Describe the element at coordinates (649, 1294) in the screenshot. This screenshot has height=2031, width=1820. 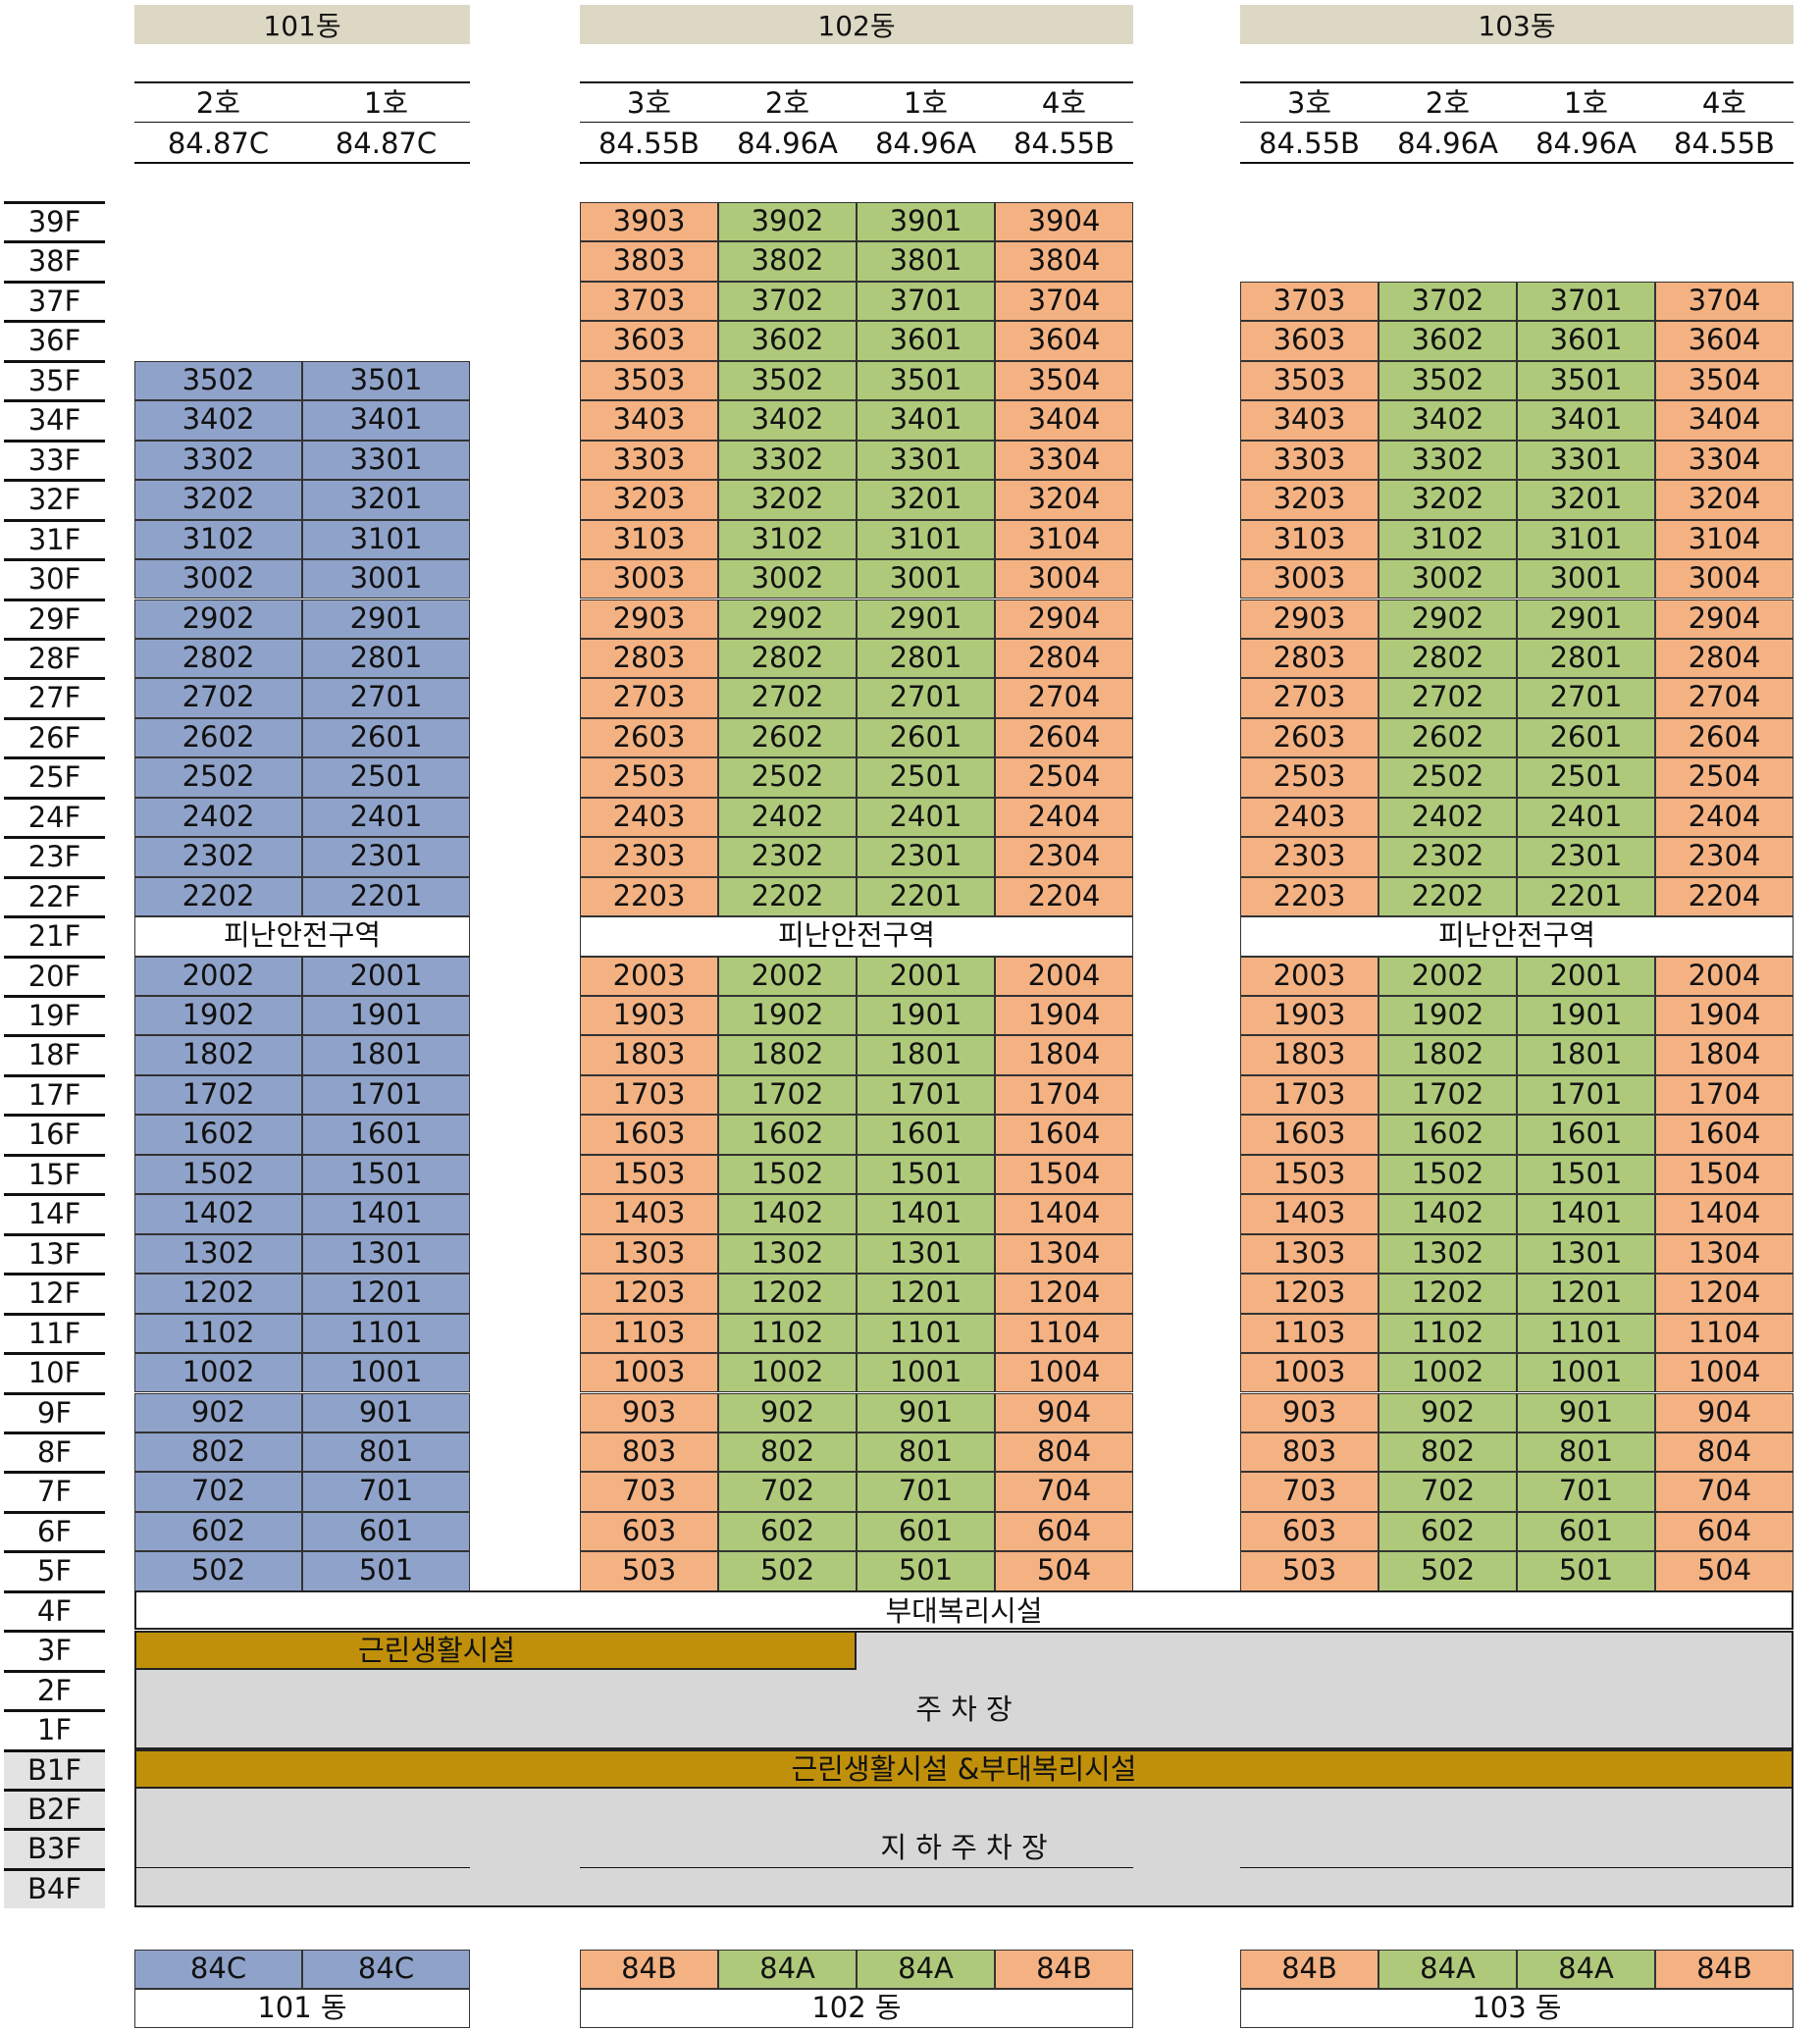
I see `unit-cell: 1203` at that location.